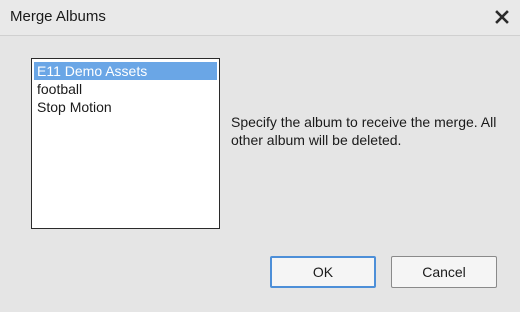 The width and height of the screenshot is (520, 312). What do you see at coordinates (58, 16) in the screenshot?
I see `dialog-title: Merge Albums` at bounding box center [58, 16].